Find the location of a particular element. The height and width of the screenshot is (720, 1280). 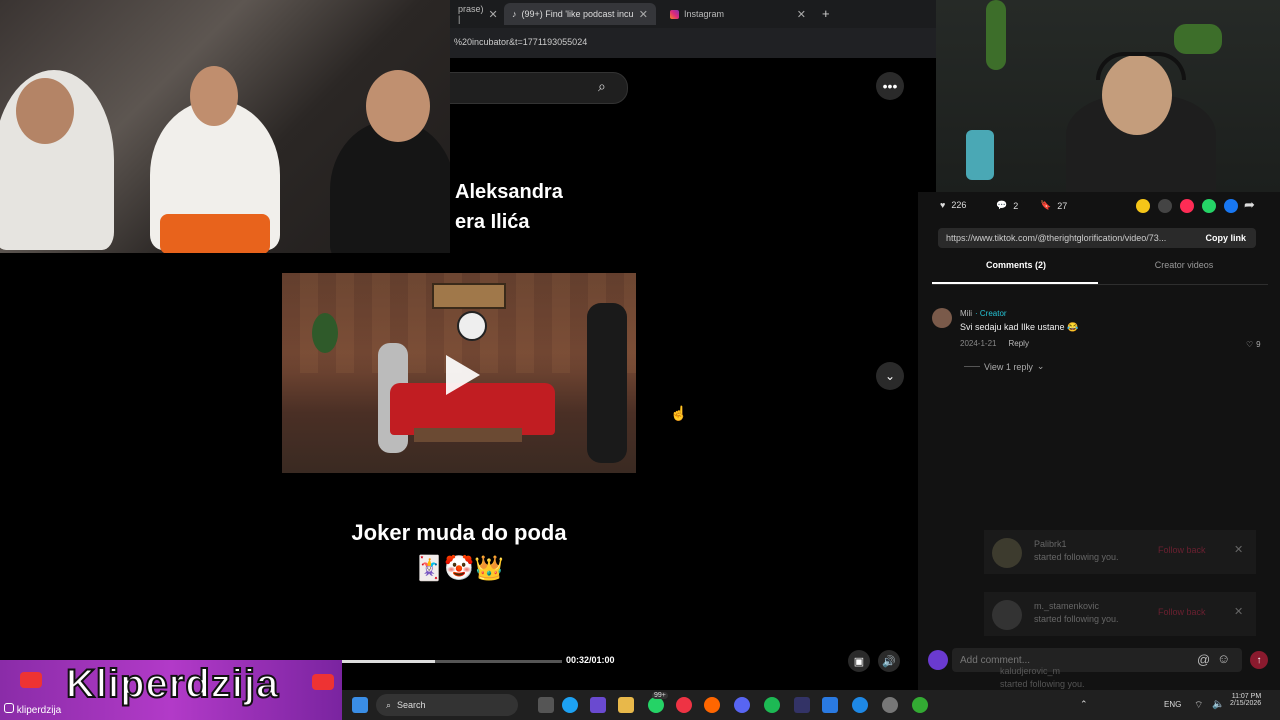

creator-tag: · Creator is located at coordinates (991, 313).